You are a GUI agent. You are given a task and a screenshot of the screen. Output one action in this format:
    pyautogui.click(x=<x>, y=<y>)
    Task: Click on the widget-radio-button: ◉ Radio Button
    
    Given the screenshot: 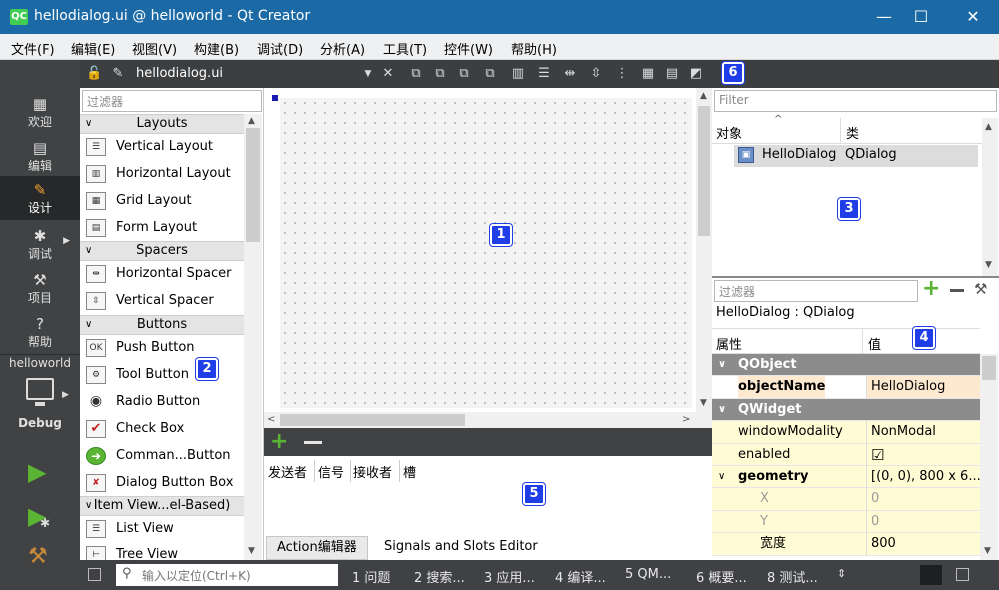 What is the action you would take?
    pyautogui.click(x=162, y=402)
    